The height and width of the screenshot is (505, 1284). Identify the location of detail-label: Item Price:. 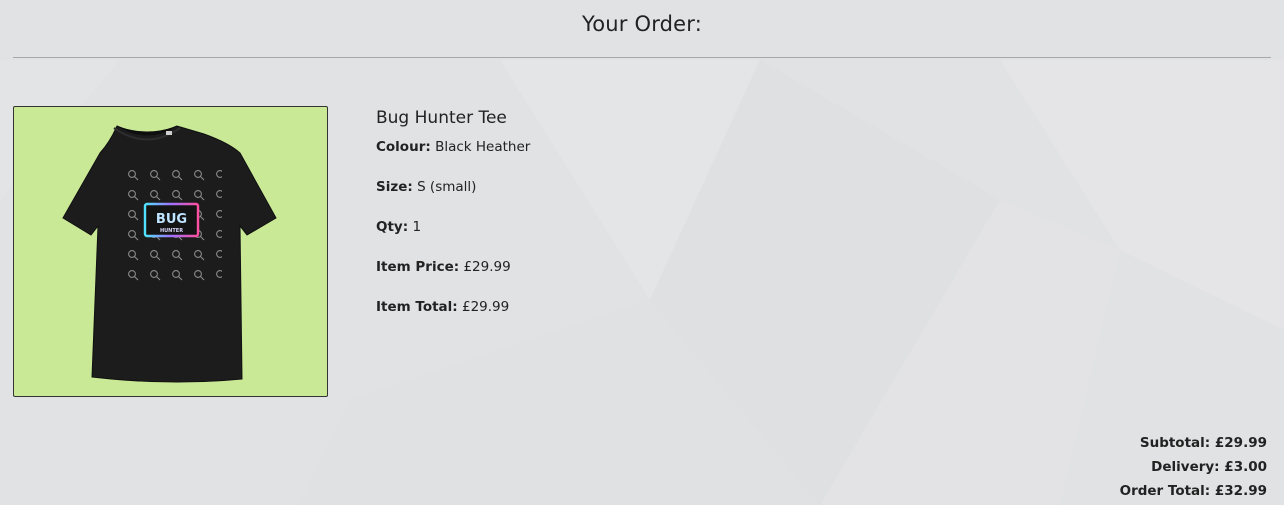
(418, 267).